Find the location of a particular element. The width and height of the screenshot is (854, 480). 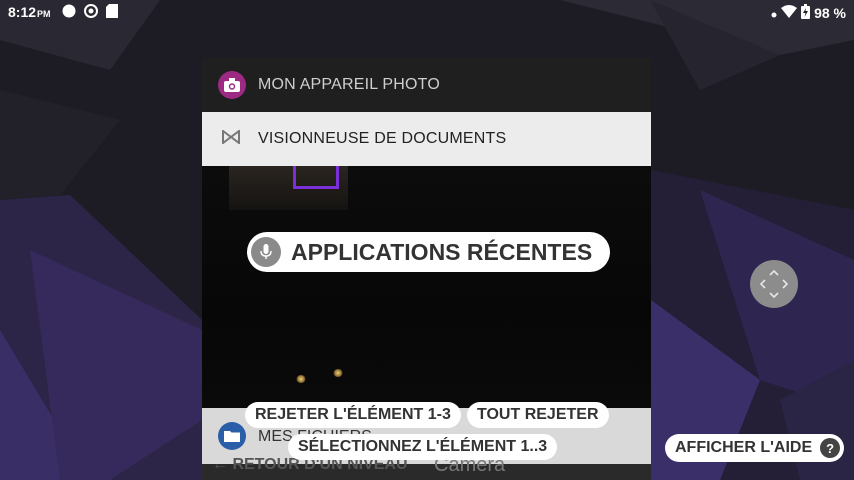

camera-icon is located at coordinates (232, 85).